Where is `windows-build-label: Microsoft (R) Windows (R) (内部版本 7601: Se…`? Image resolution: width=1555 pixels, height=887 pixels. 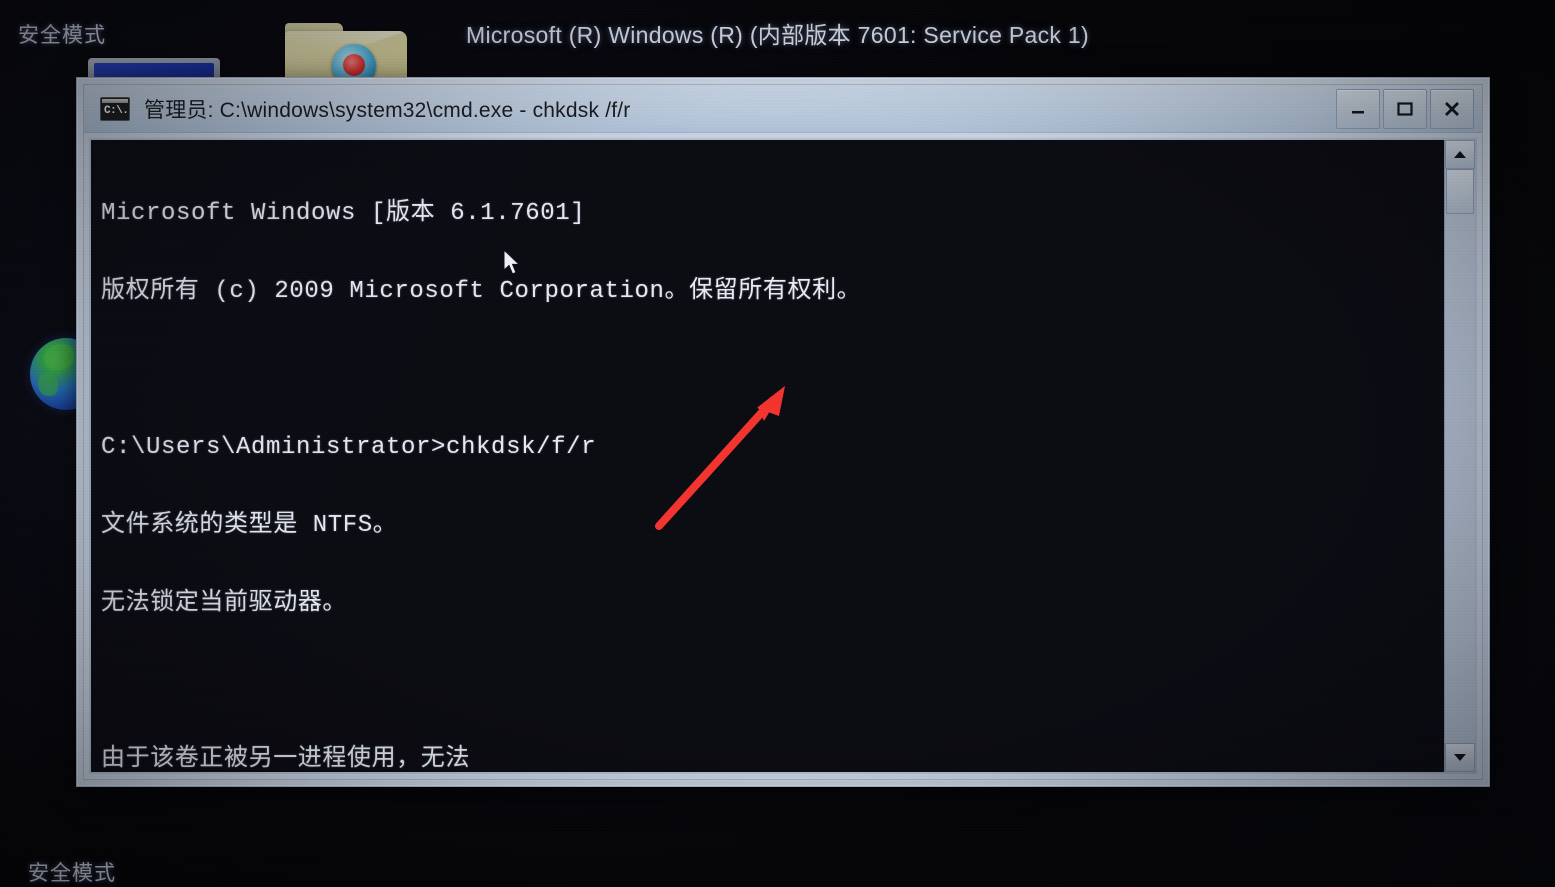
windows-build-label: Microsoft (R) Windows (R) (内部版本 7601: Se… is located at coordinates (777, 35).